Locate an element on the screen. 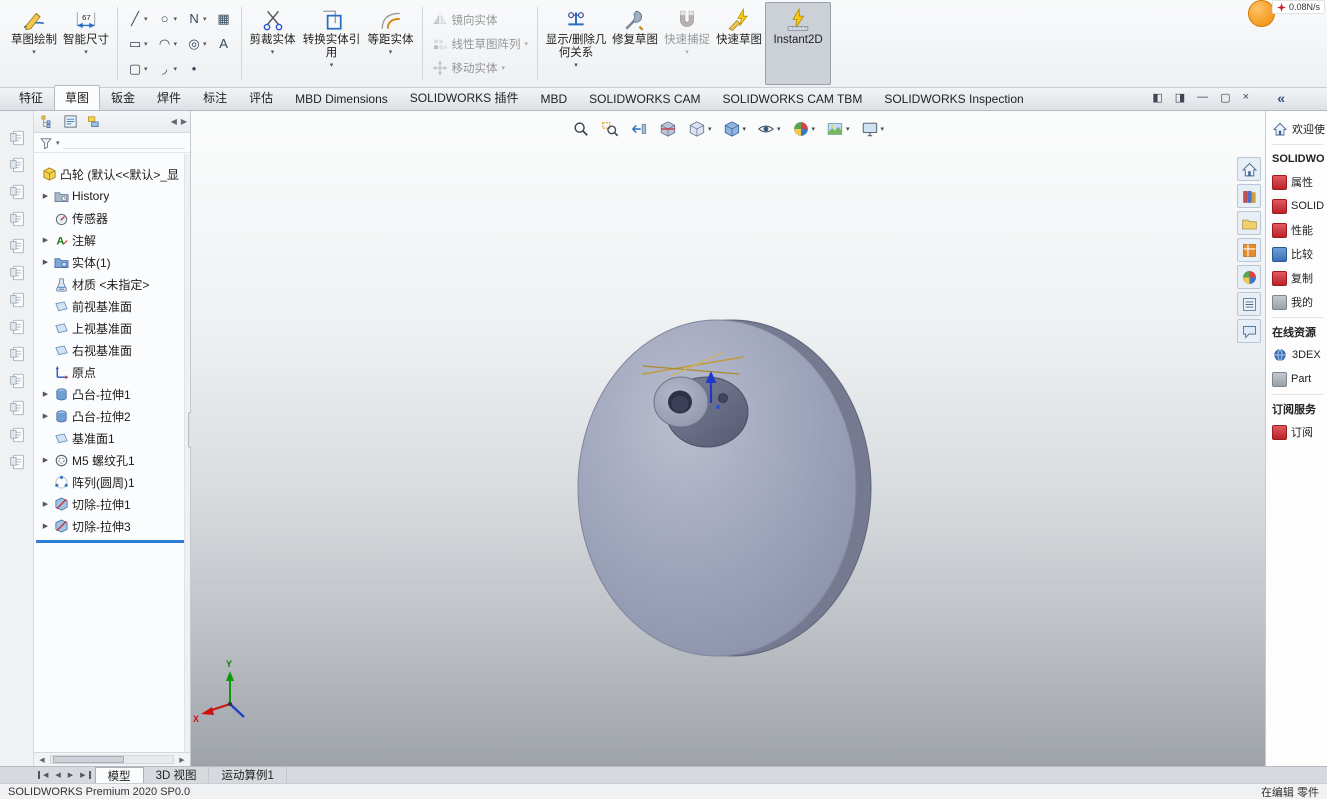  next-doc-tab-button: ▶ is located at coordinates (70, 775).